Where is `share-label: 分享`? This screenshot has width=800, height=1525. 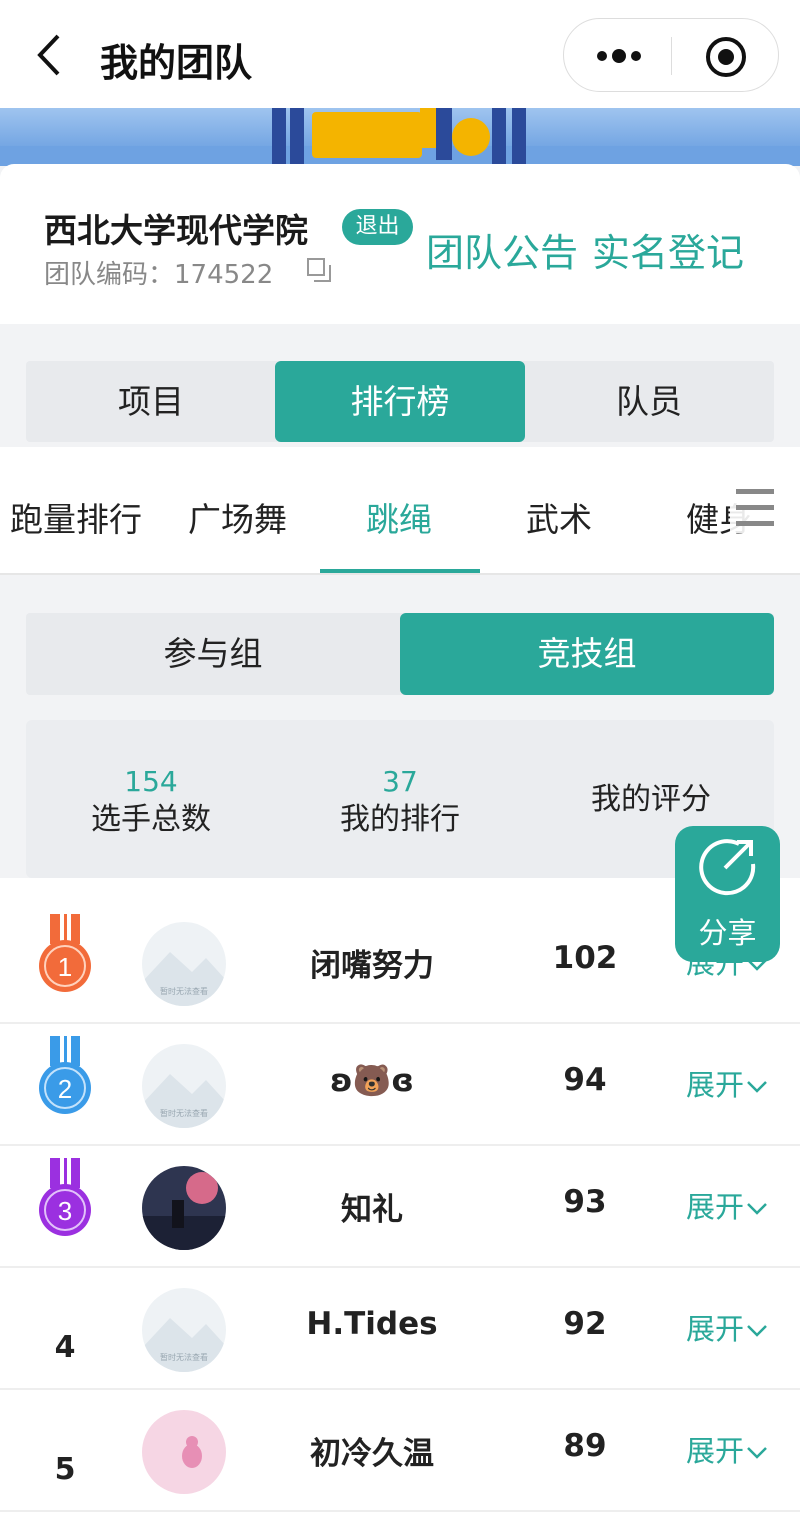
share-label: 分享 is located at coordinates (727, 933).